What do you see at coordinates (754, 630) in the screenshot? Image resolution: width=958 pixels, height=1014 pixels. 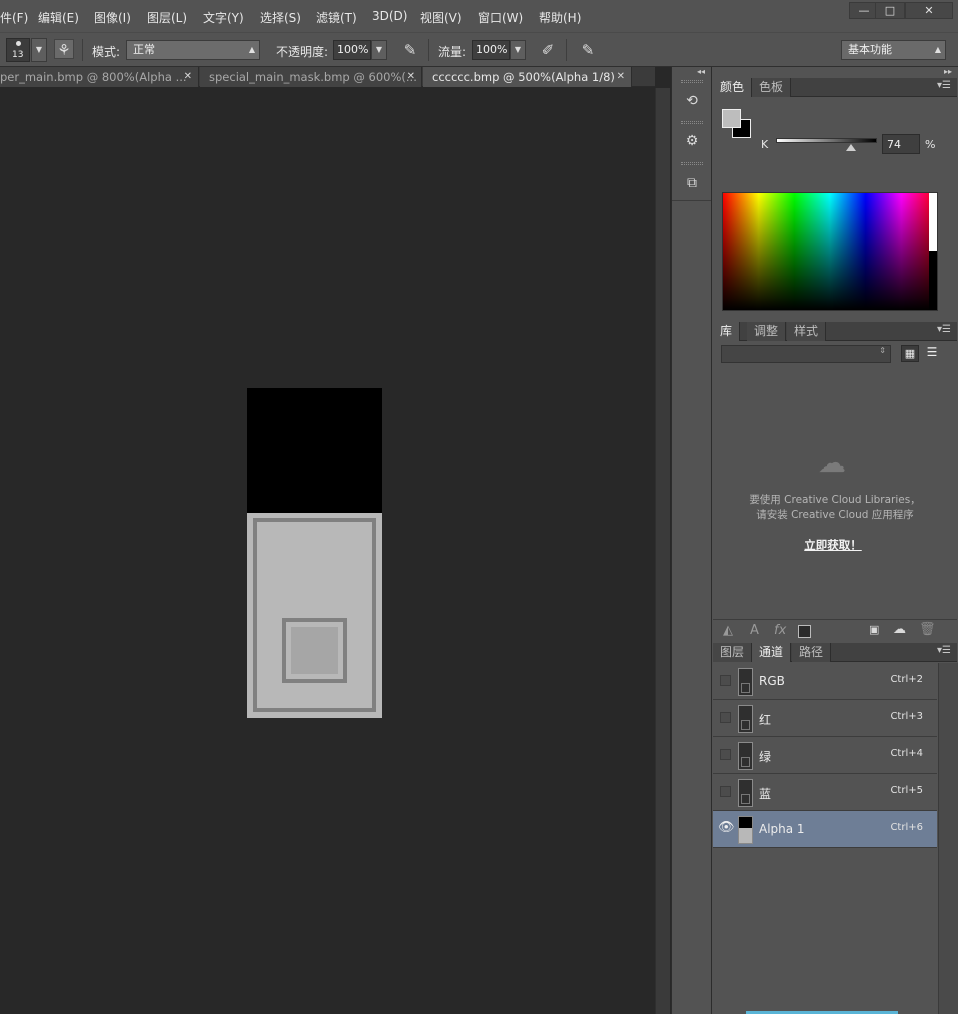 I see `add-text-icon: A` at bounding box center [754, 630].